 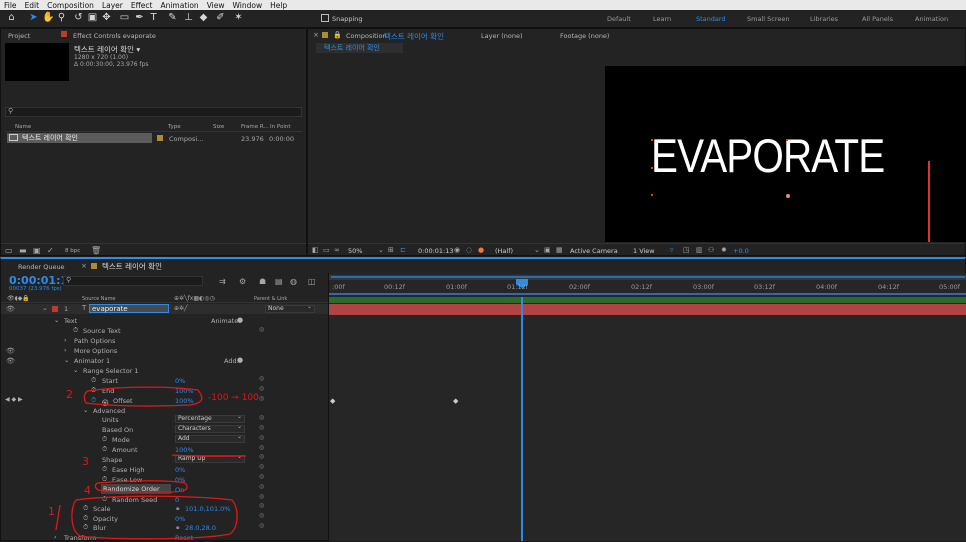 I want to click on annotation-number-1: 1, so click(x=51, y=511).